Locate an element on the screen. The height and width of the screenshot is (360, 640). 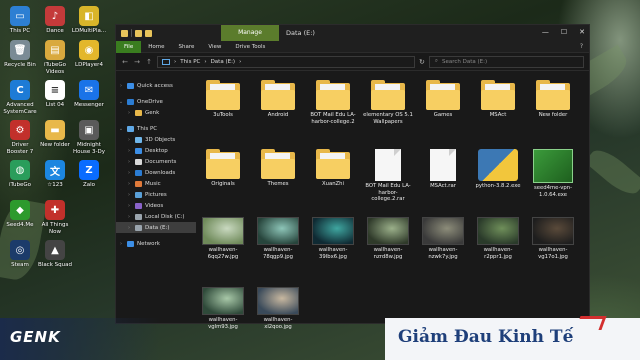
file-item: Android is located at coordinates (278, 99).